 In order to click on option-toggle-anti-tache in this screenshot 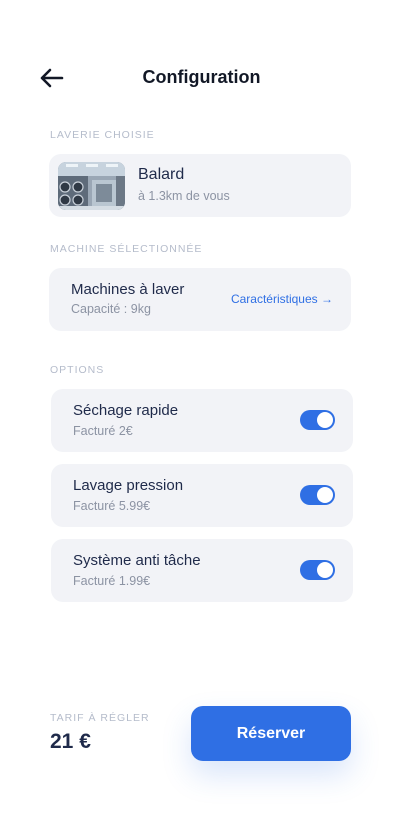, I will do `click(317, 570)`.